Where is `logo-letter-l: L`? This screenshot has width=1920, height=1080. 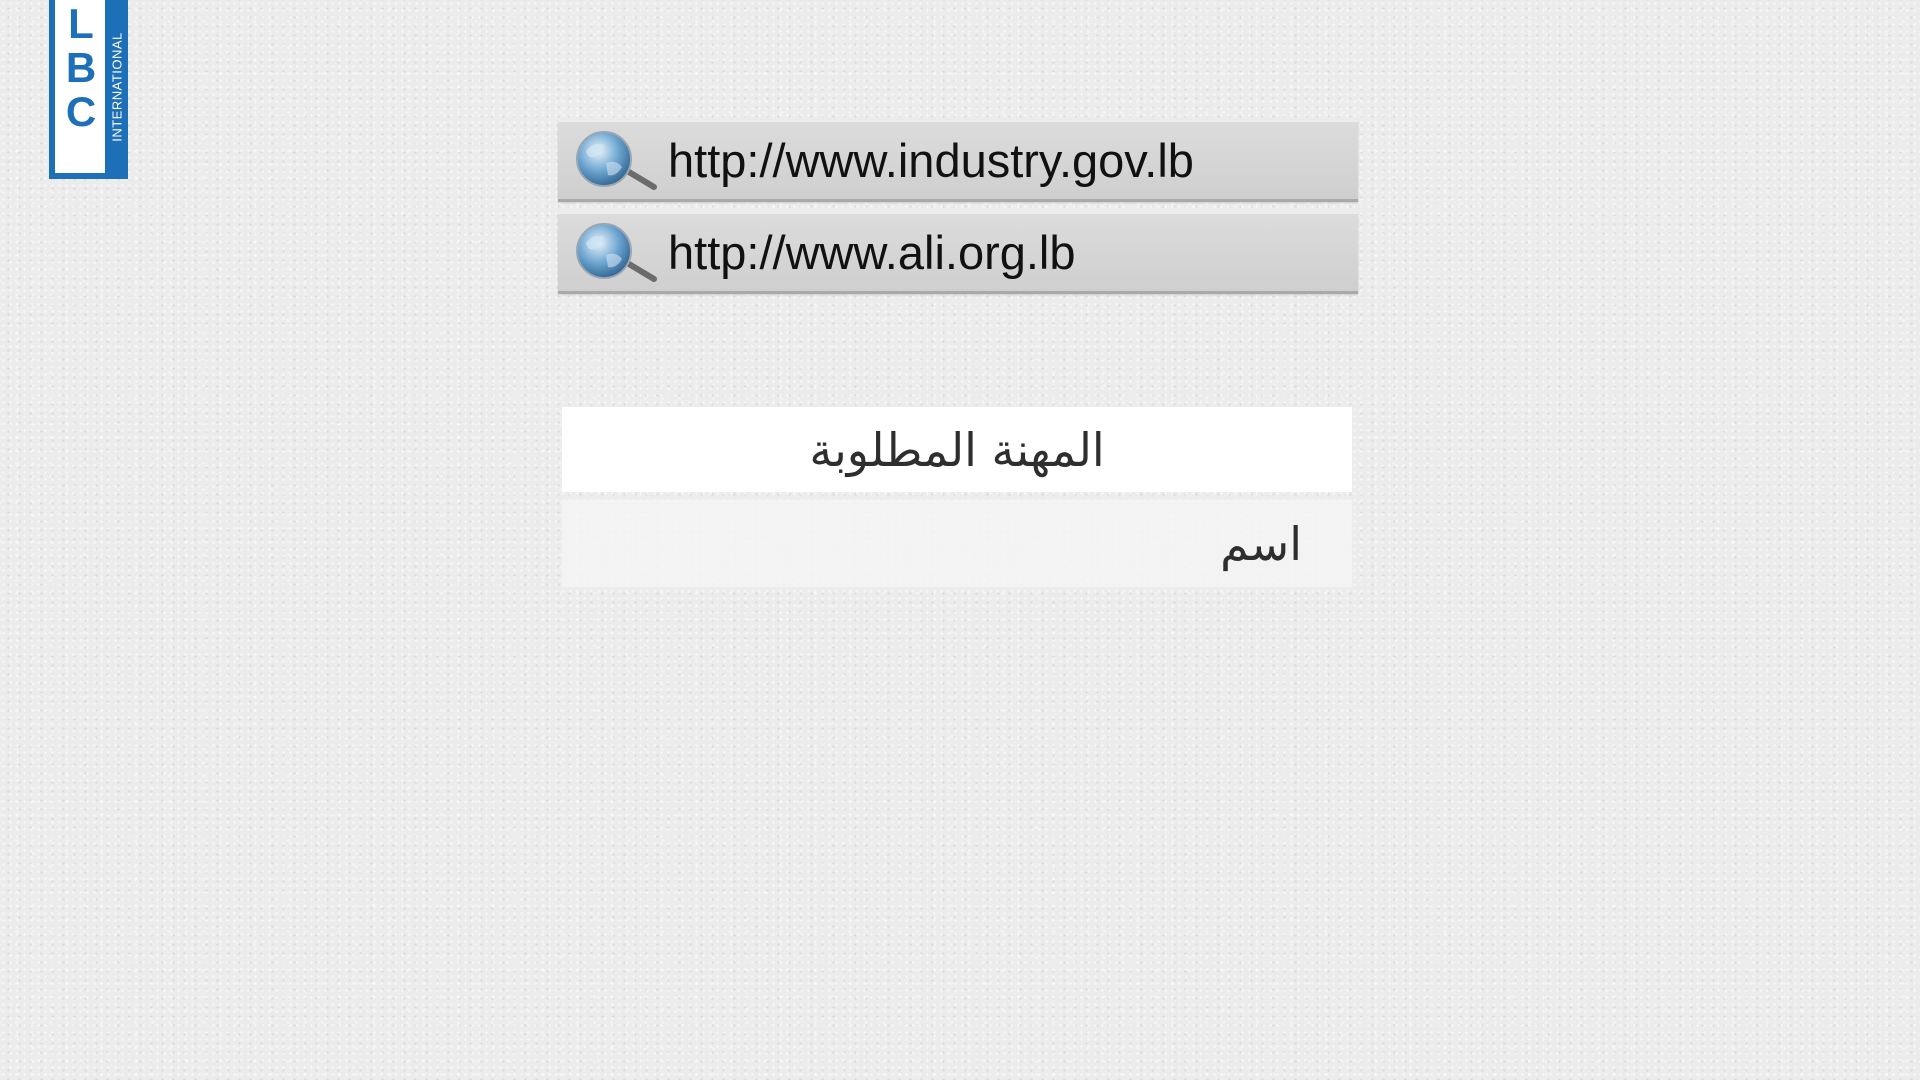
logo-letter-l: L is located at coordinates (81, 23).